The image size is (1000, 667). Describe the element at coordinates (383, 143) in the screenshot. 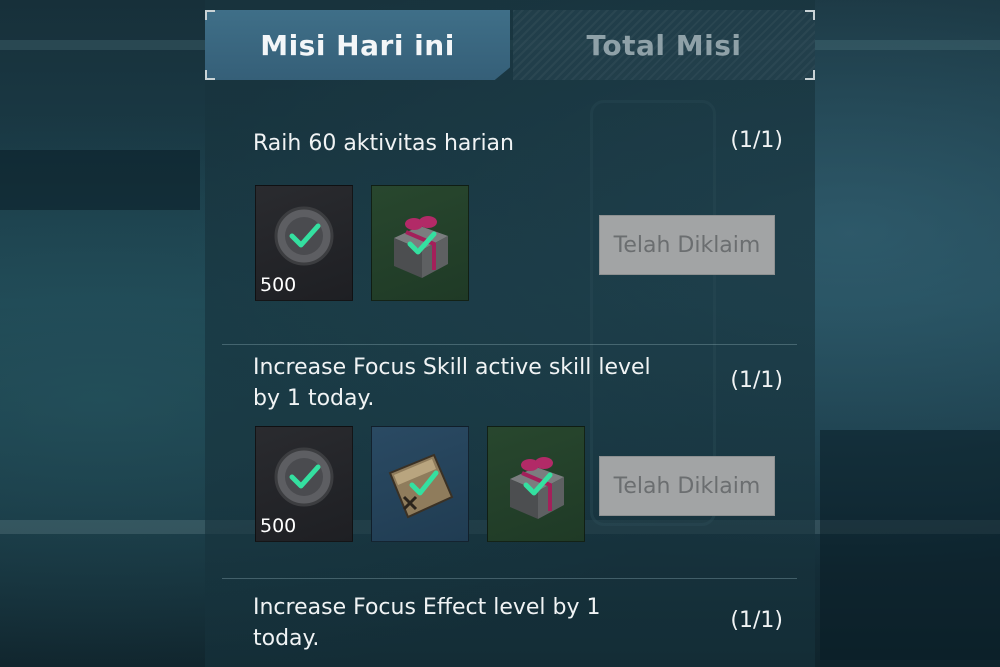

I see `mission-title: Raih 60 aktivitas harian` at that location.